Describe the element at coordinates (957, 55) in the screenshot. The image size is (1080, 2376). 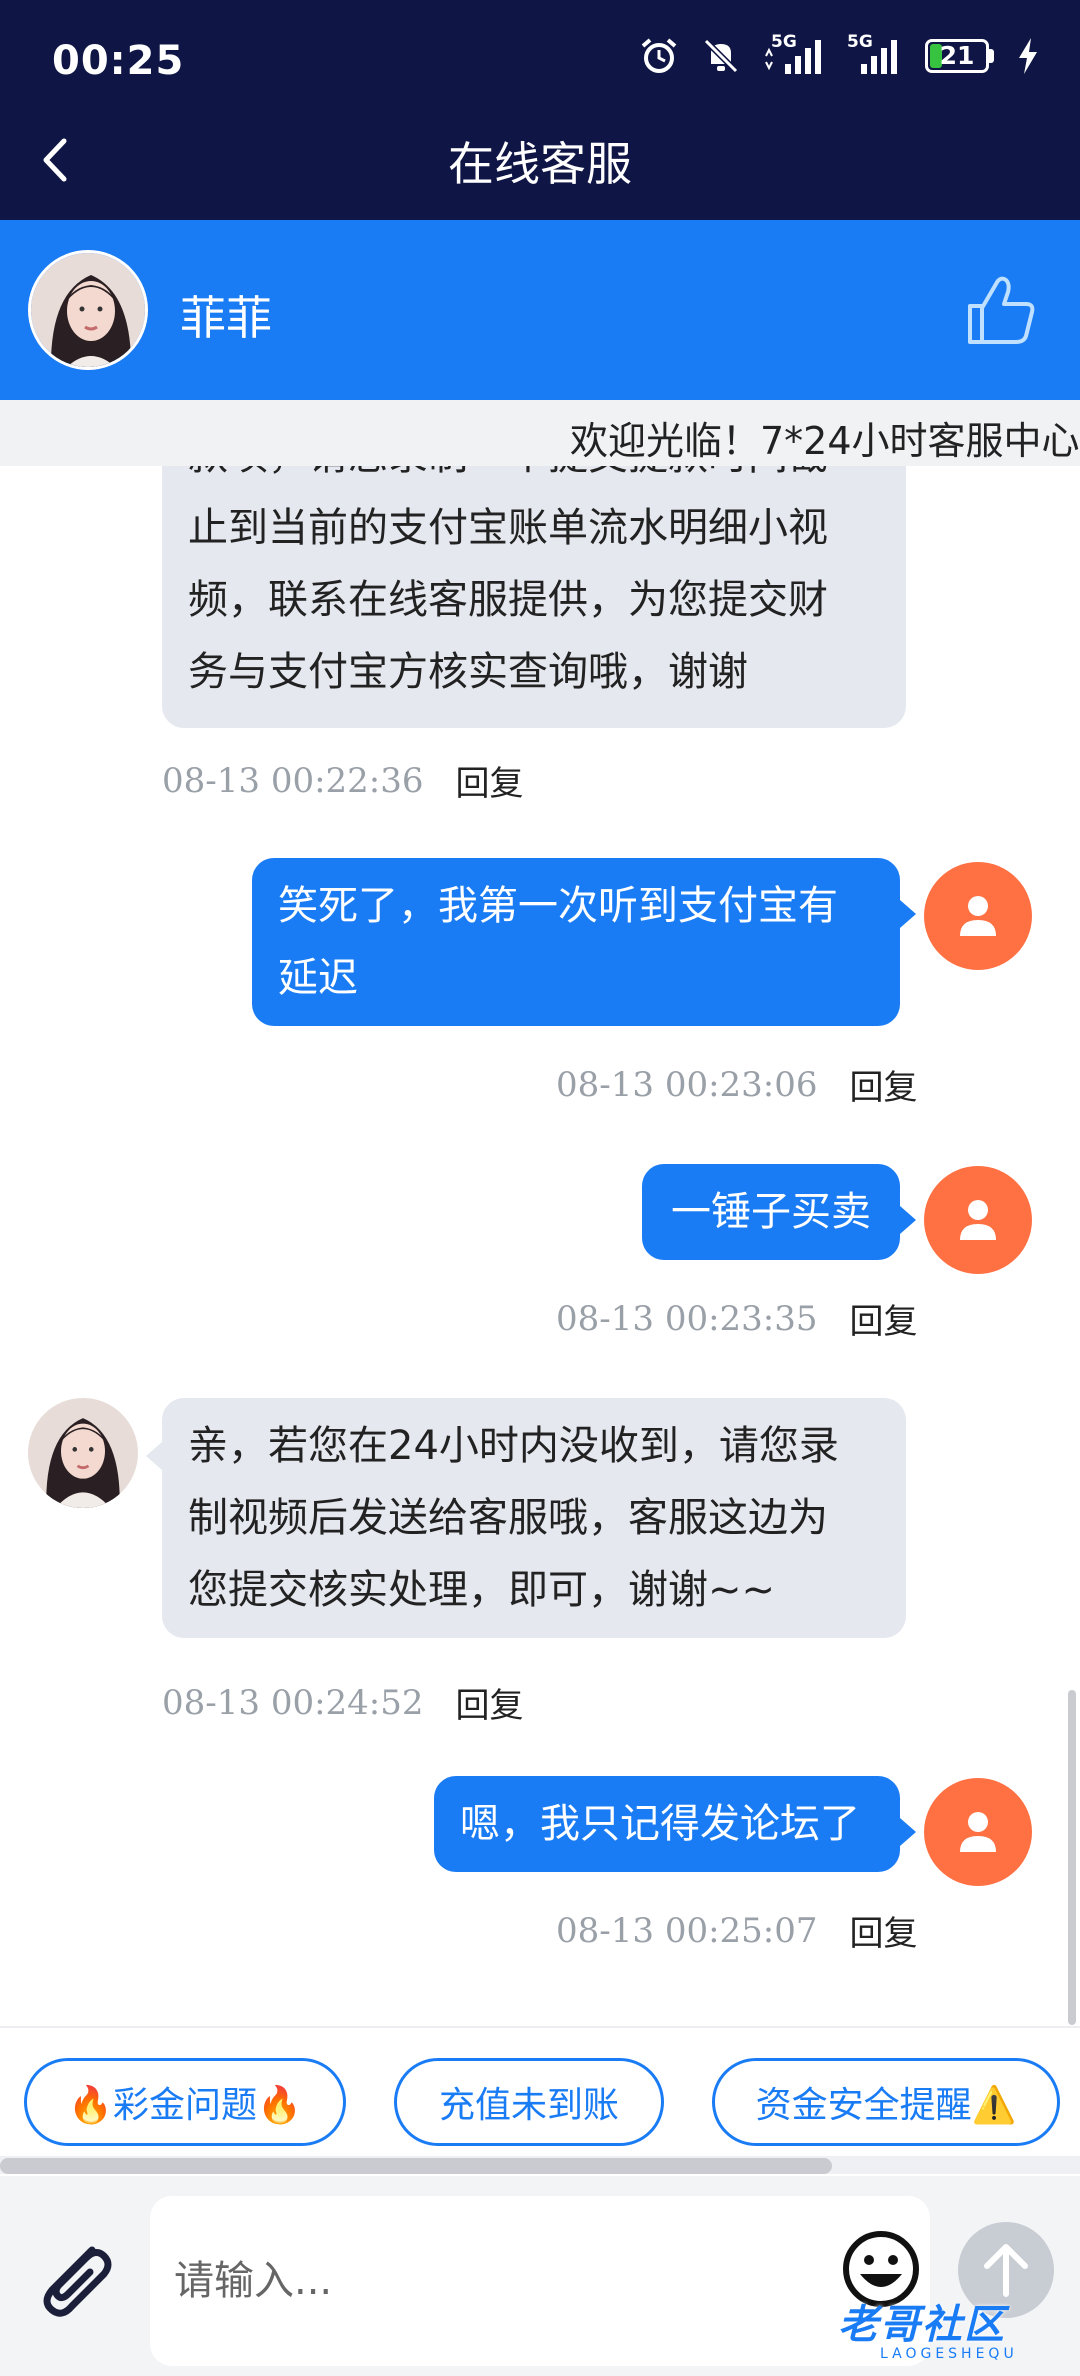
I see `battery-level: 21` at that location.